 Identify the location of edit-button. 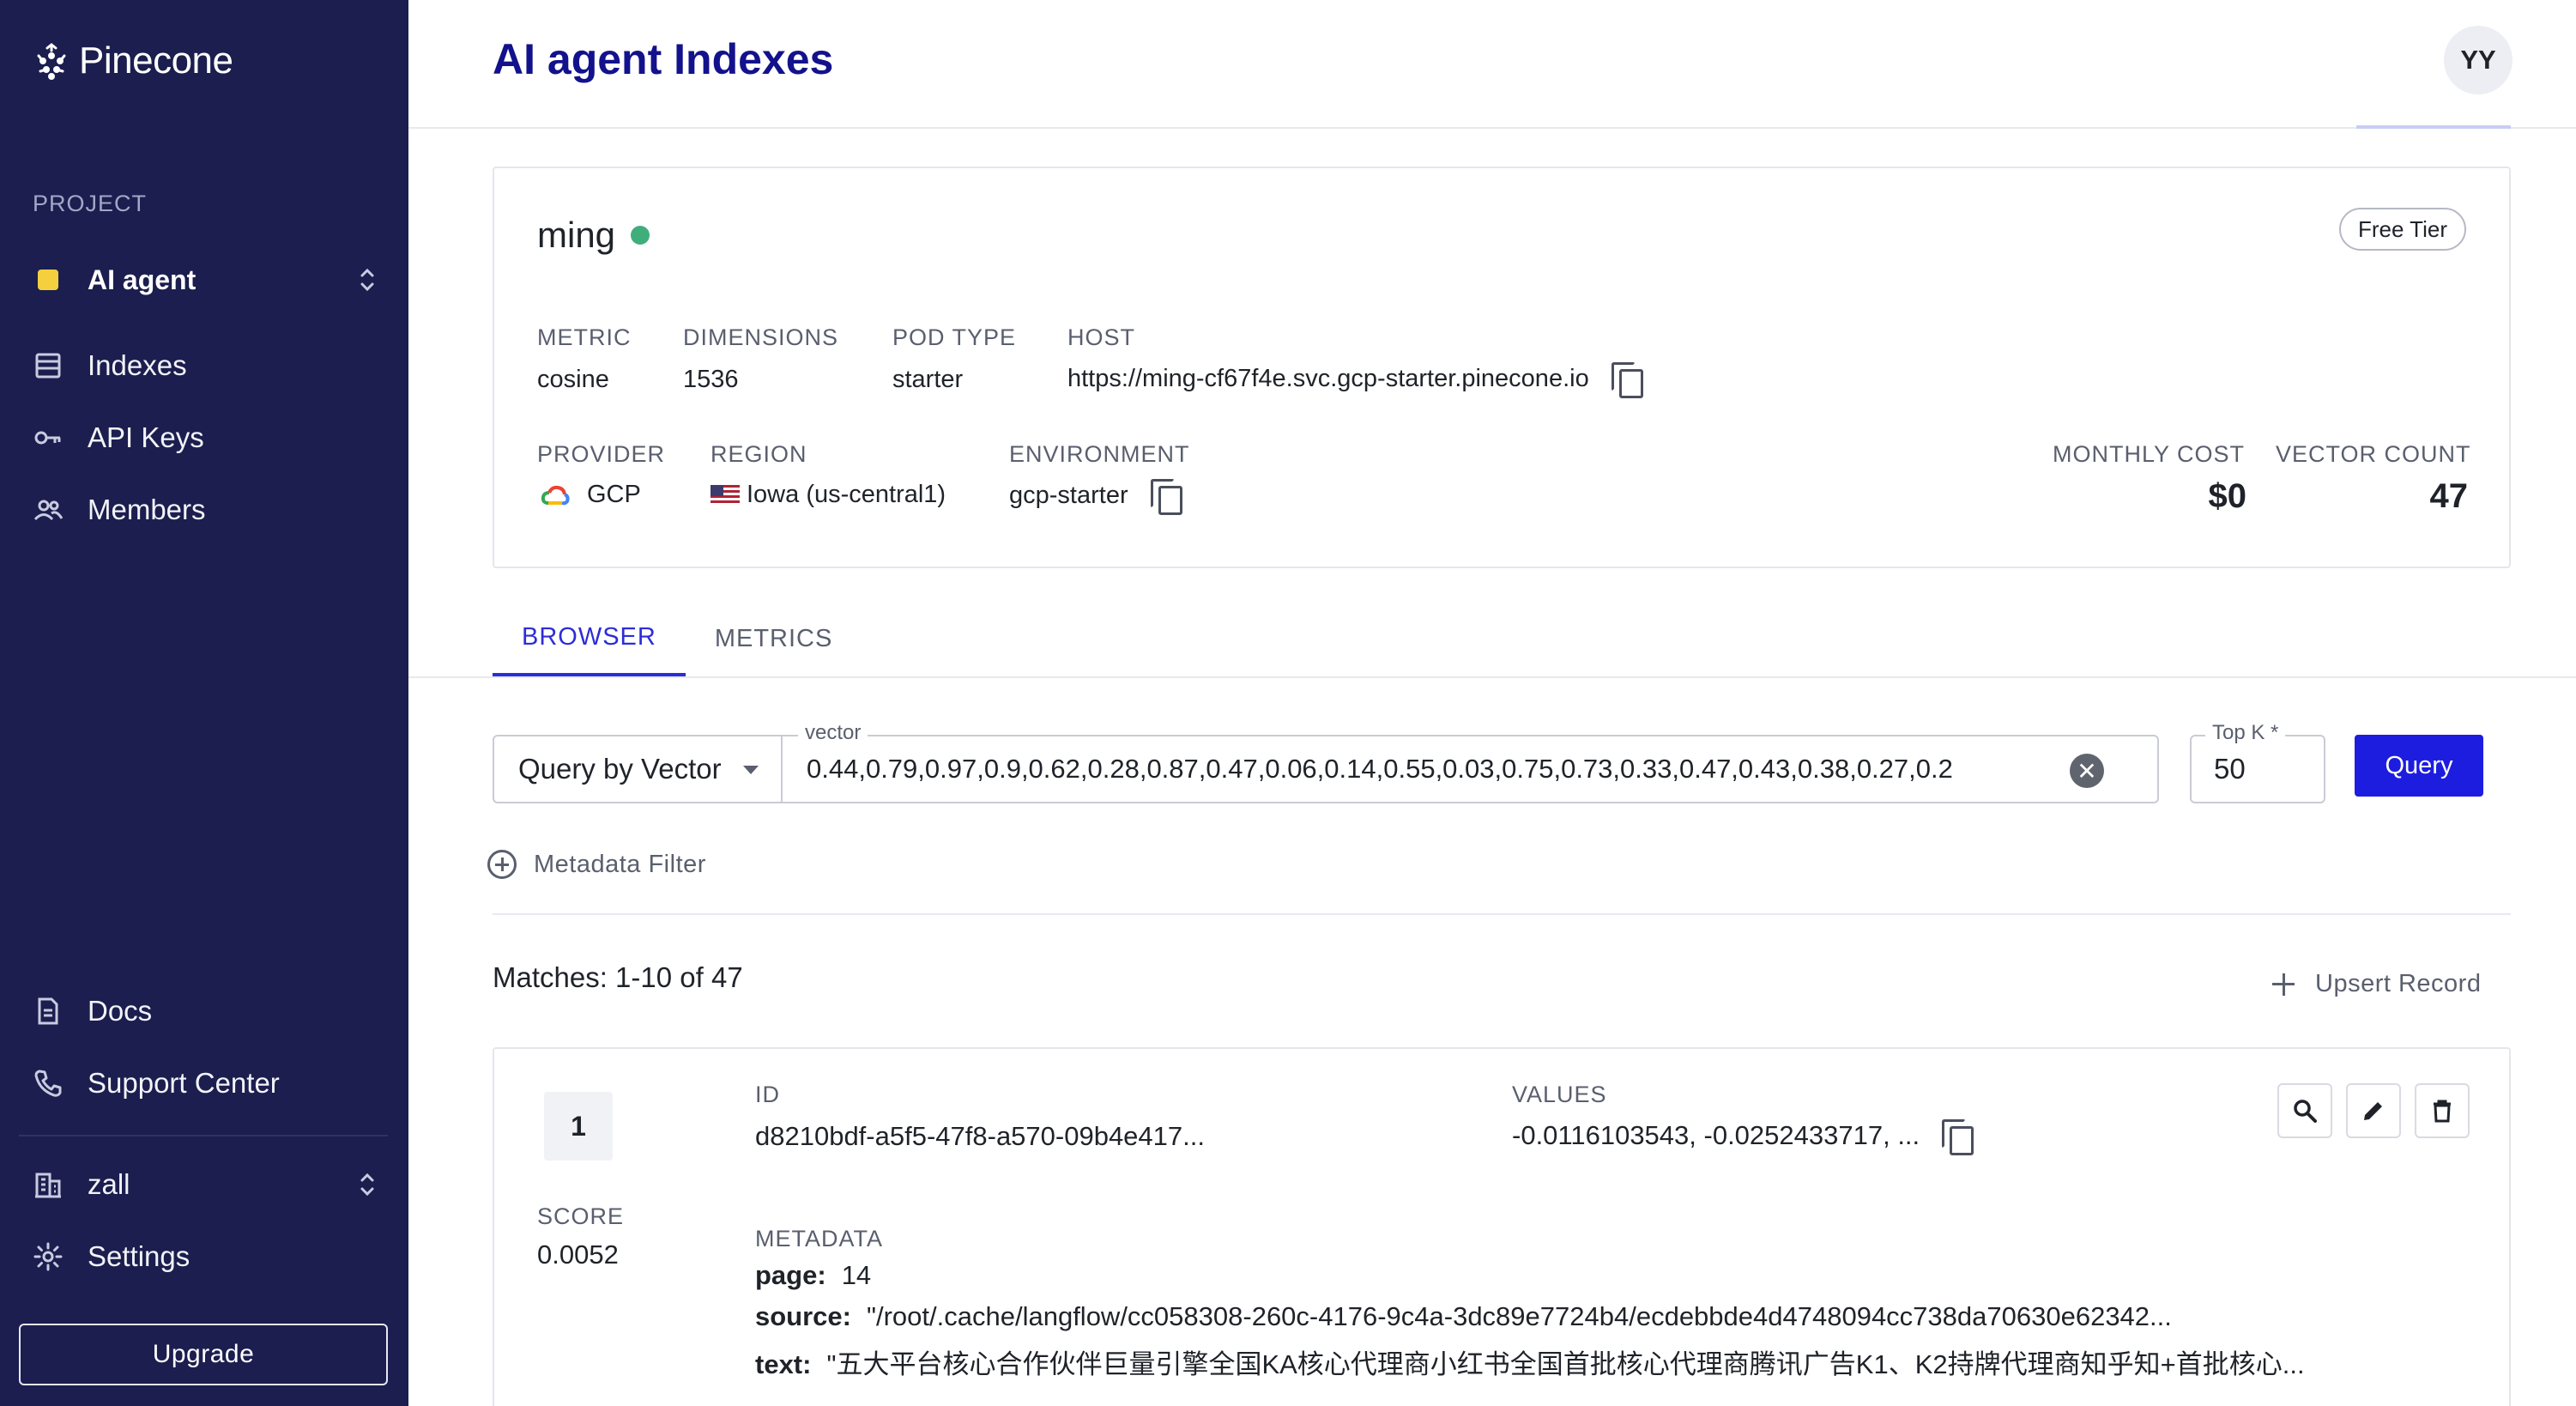
(2373, 1110).